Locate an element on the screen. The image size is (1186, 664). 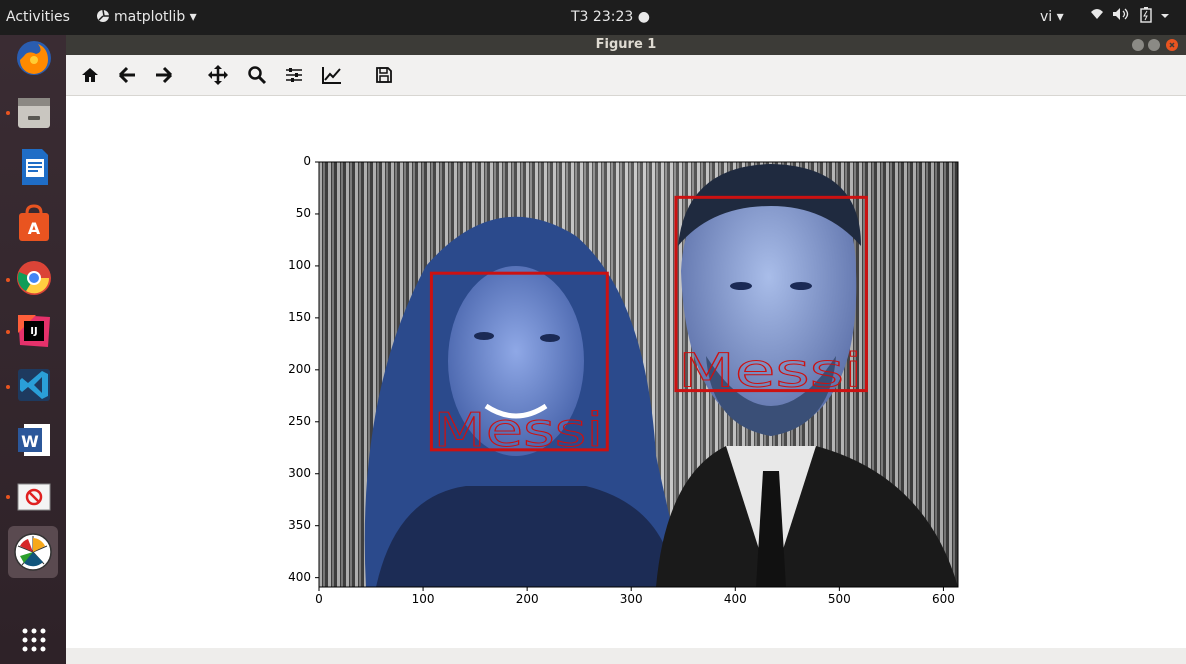
x-tick-label: 0 is located at coordinates (319, 599).